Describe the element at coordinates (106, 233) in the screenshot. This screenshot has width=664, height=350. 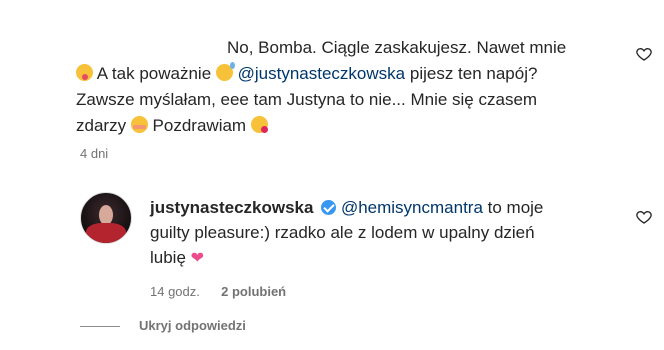
I see `avatar-outfit` at that location.